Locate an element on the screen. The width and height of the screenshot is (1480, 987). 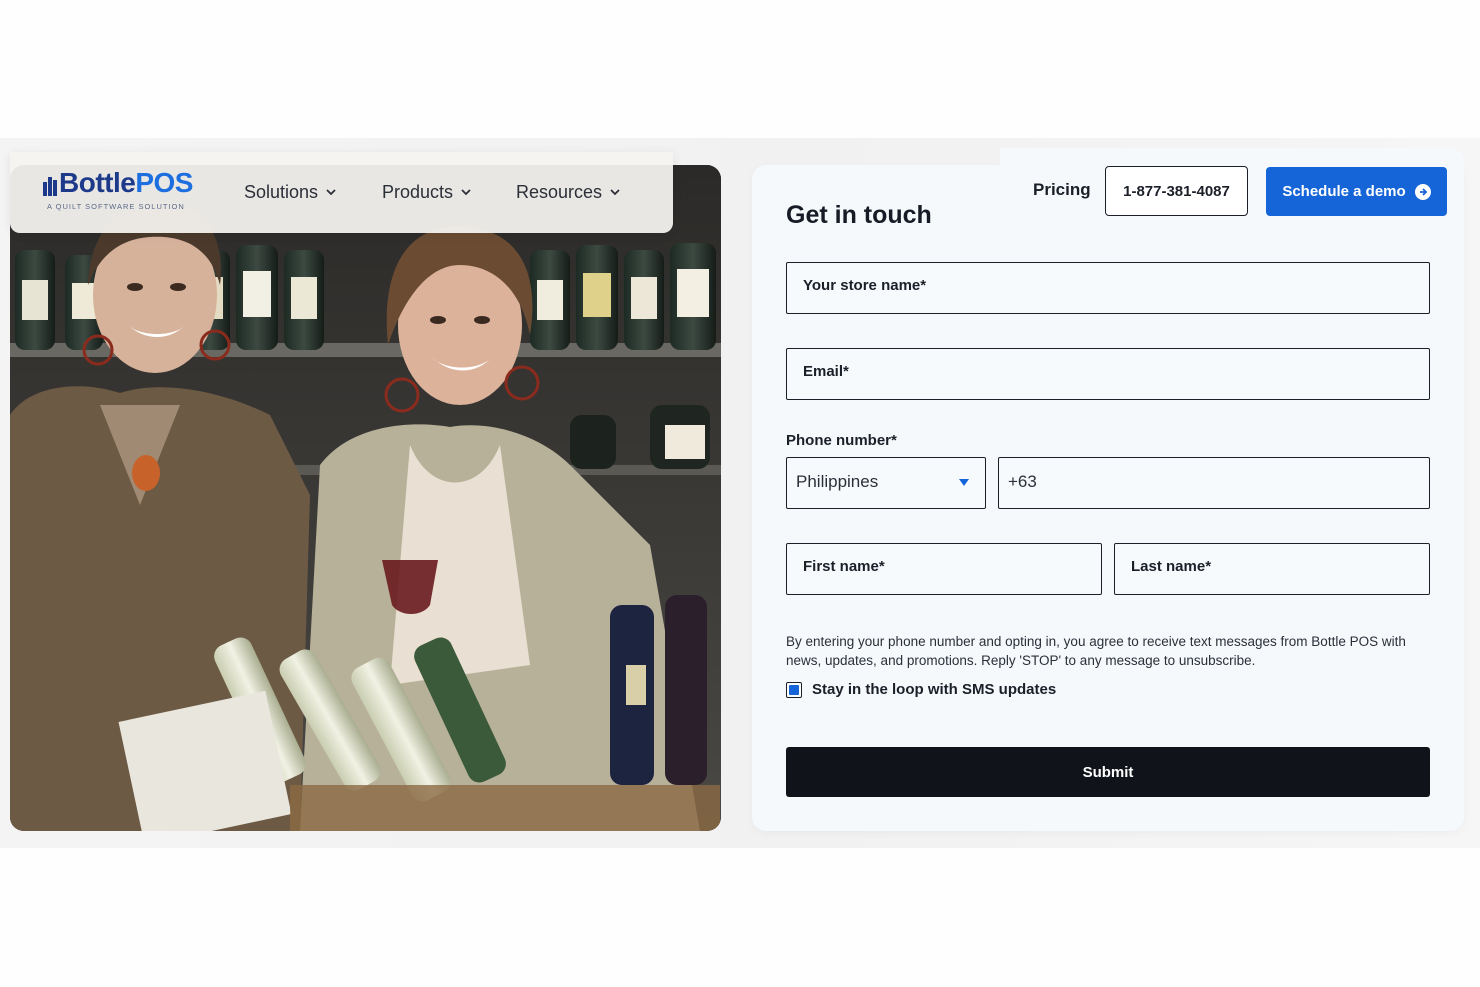
phone-number-label-text: Phone number* is located at coordinates (841, 440).